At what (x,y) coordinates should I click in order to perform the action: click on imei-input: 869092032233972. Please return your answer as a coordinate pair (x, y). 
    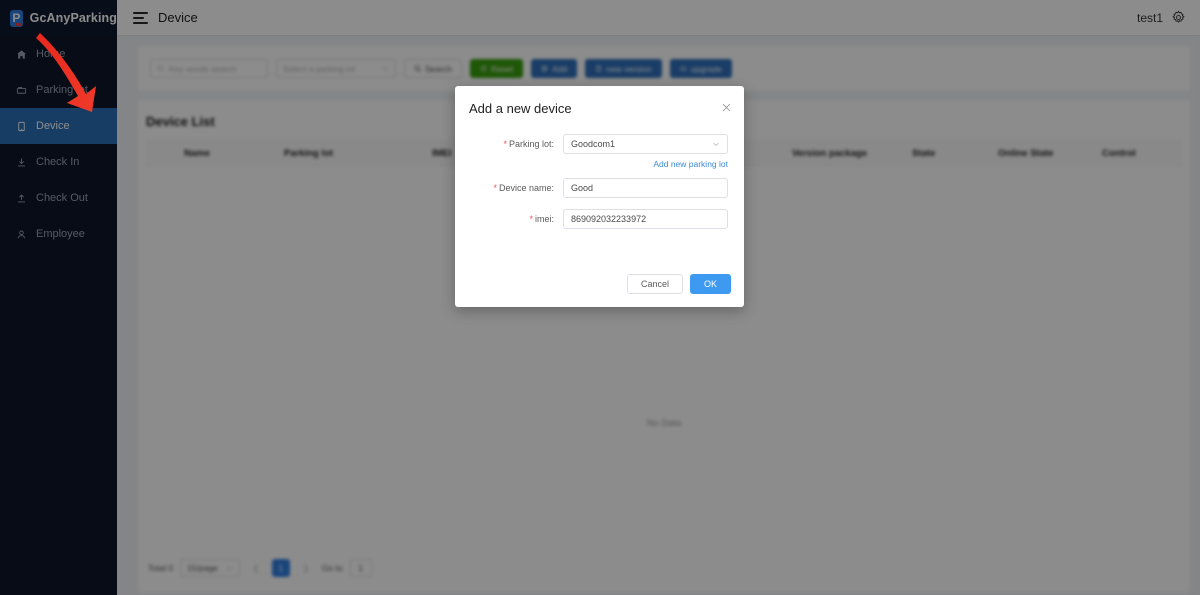
    Looking at the image, I should click on (645, 219).